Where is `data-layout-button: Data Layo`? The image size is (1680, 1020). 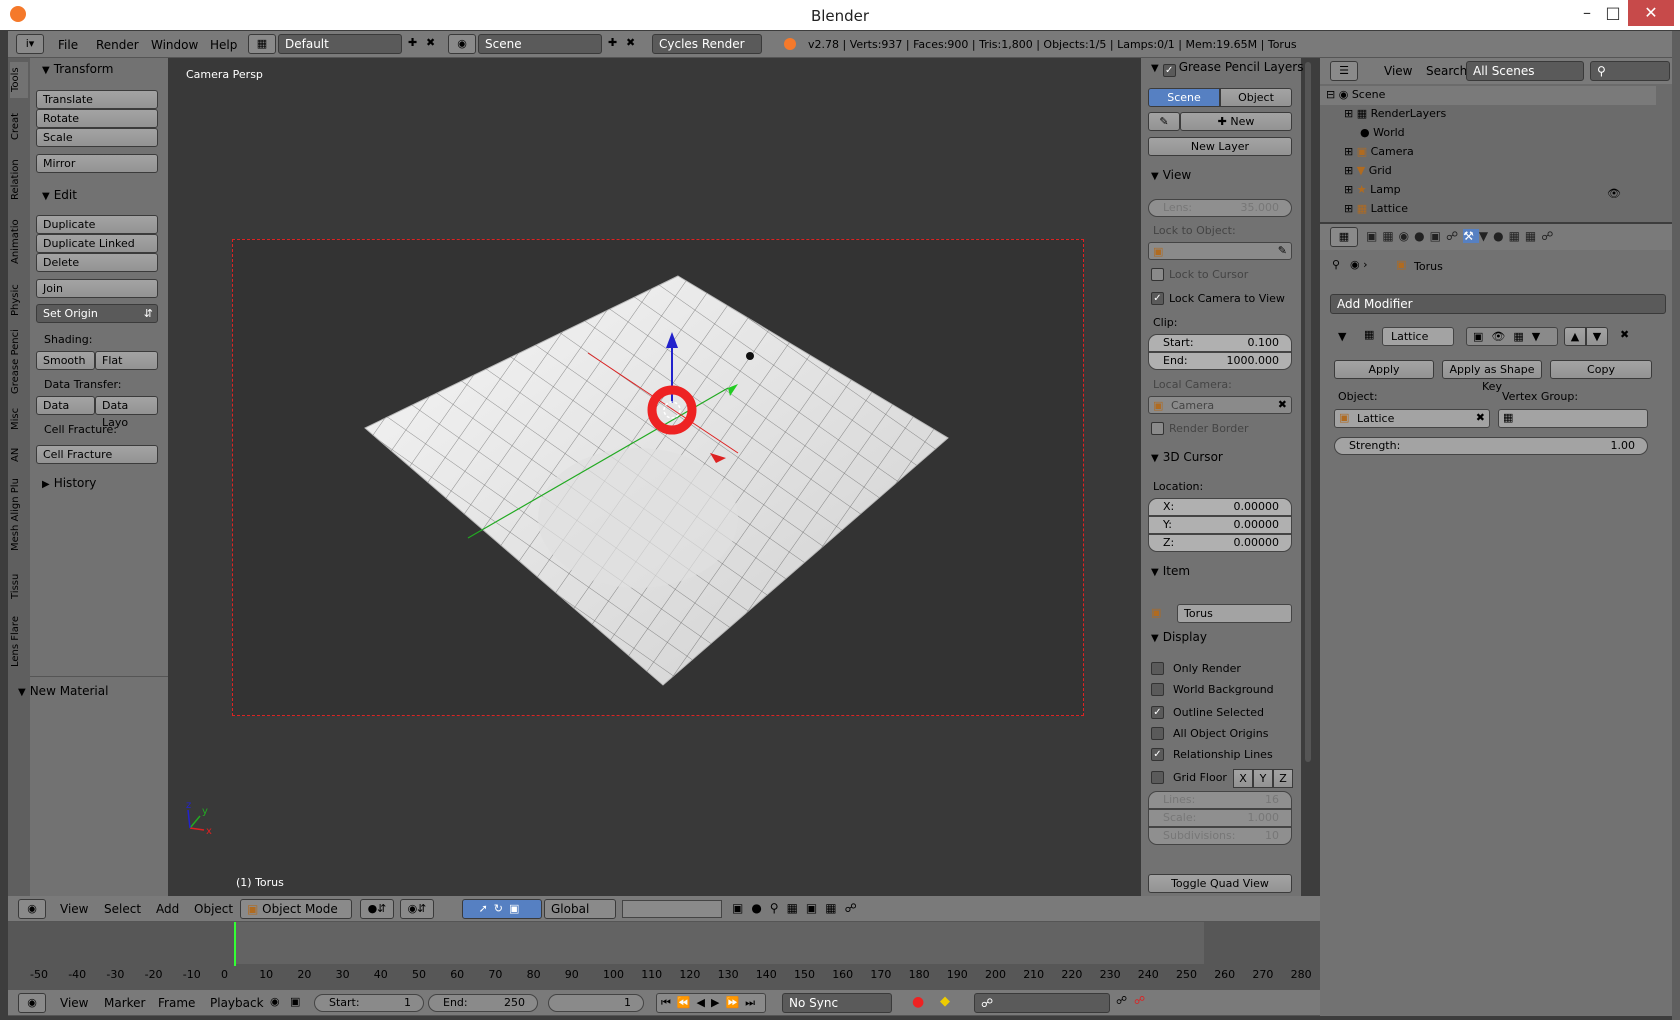
data-layout-button: Data Layo is located at coordinates (126, 412).